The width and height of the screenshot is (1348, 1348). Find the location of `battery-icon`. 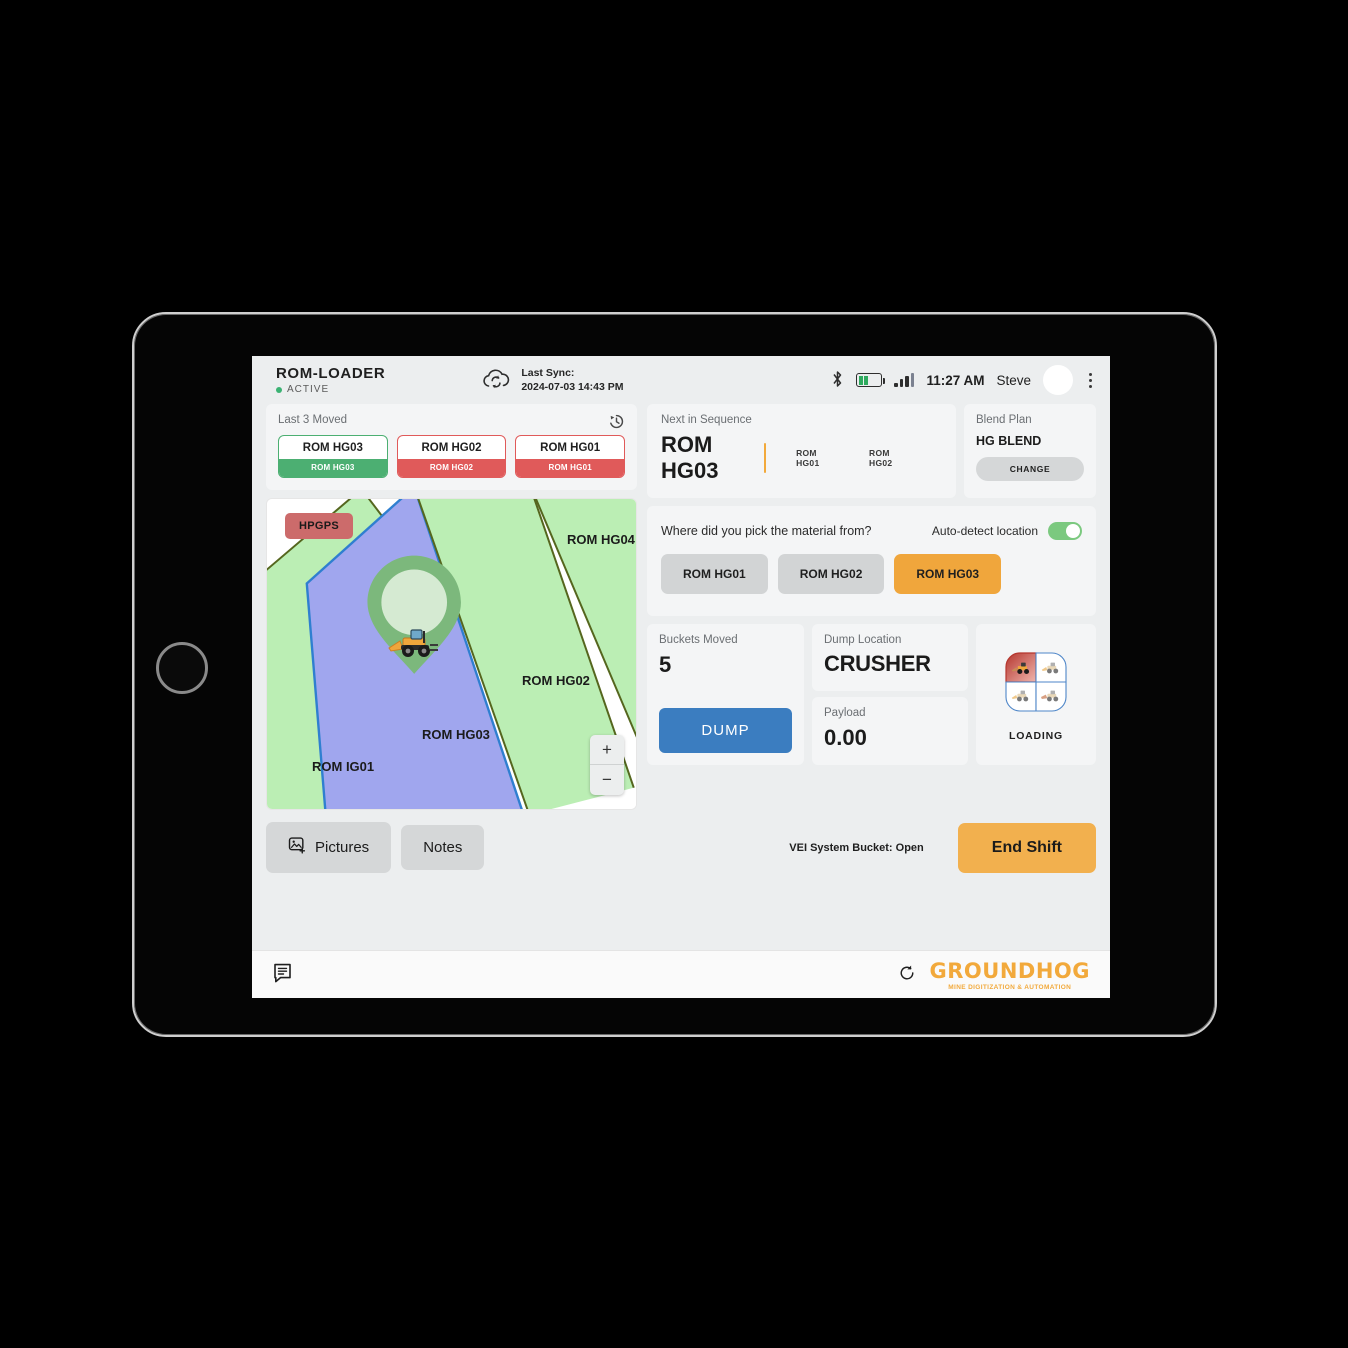

battery-icon is located at coordinates (871, 380).